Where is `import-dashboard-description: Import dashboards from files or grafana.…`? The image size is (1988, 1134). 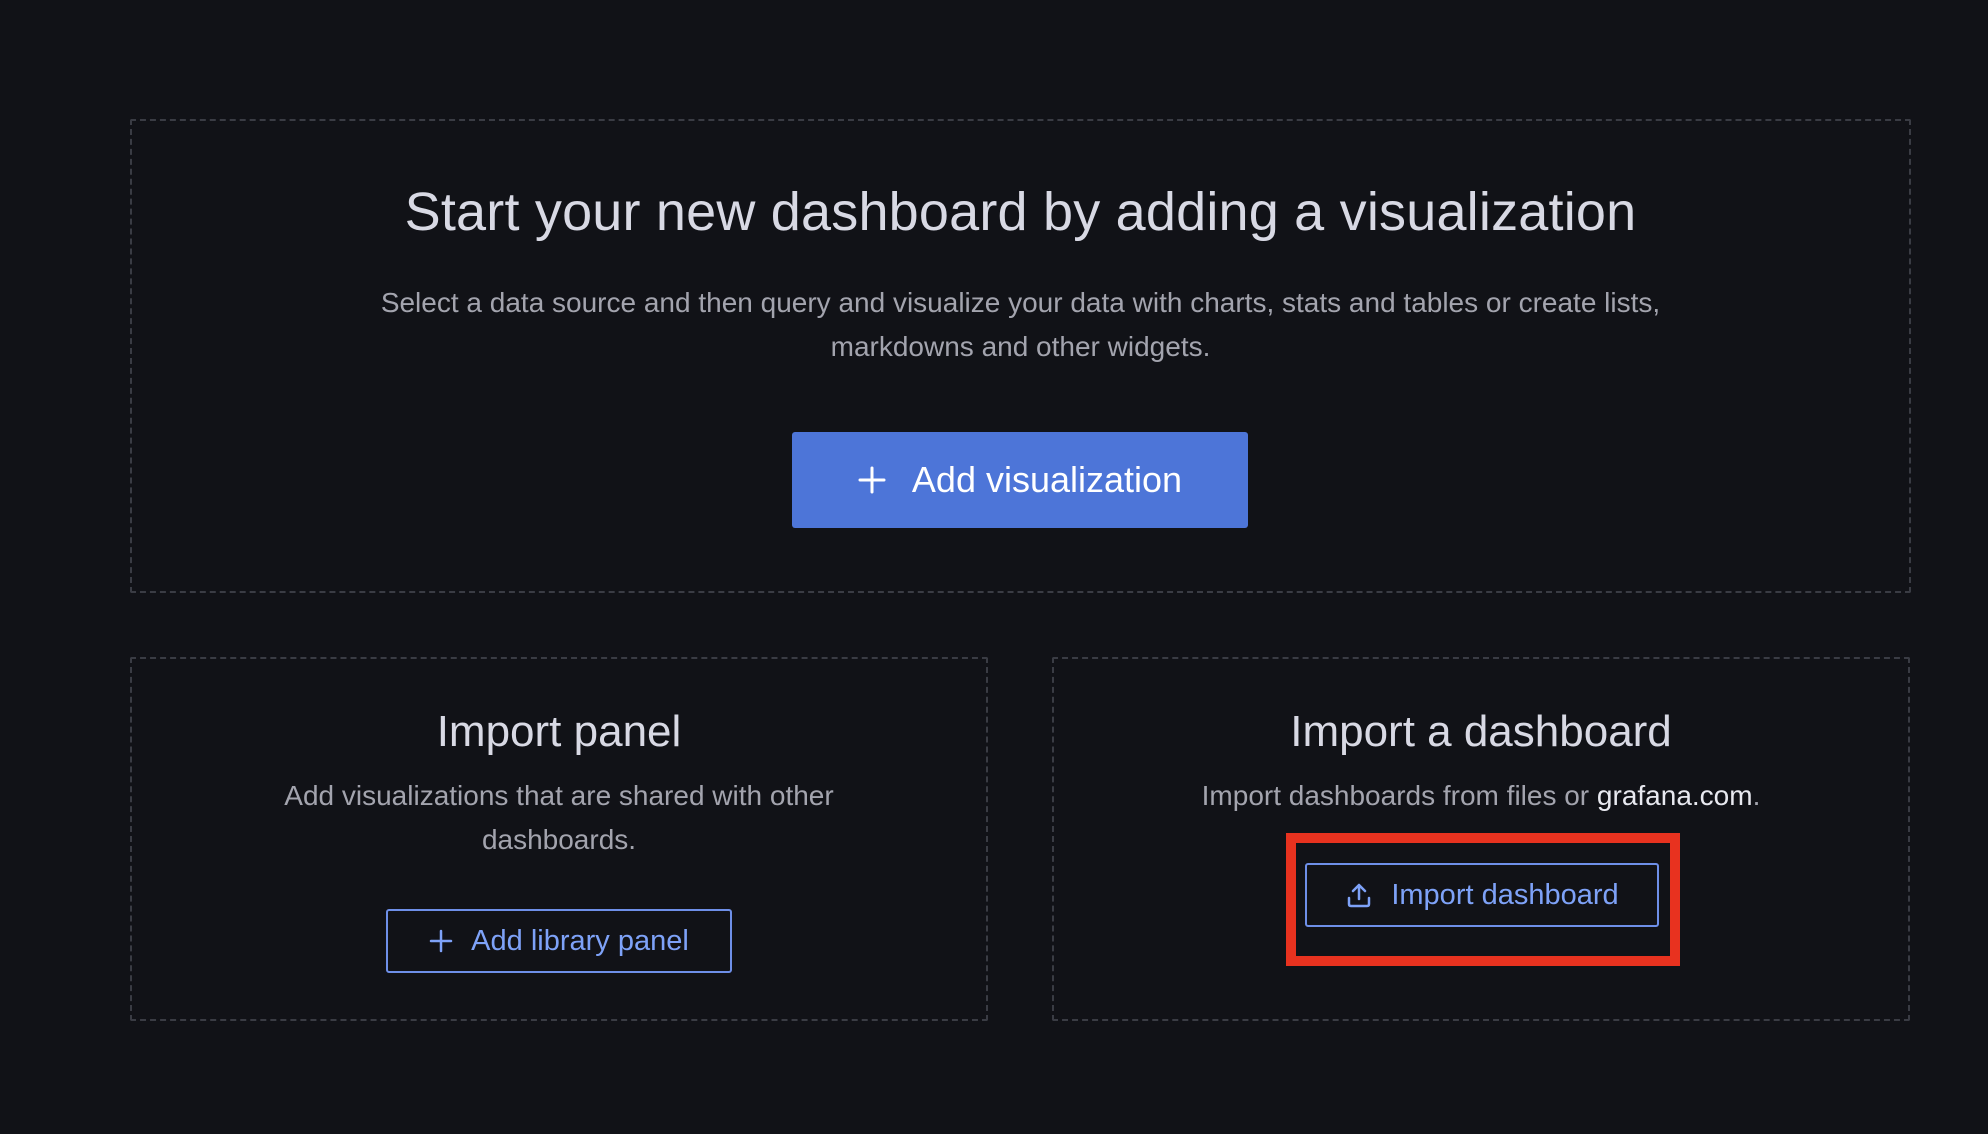 import-dashboard-description: Import dashboards from files or grafana.… is located at coordinates (1481, 796).